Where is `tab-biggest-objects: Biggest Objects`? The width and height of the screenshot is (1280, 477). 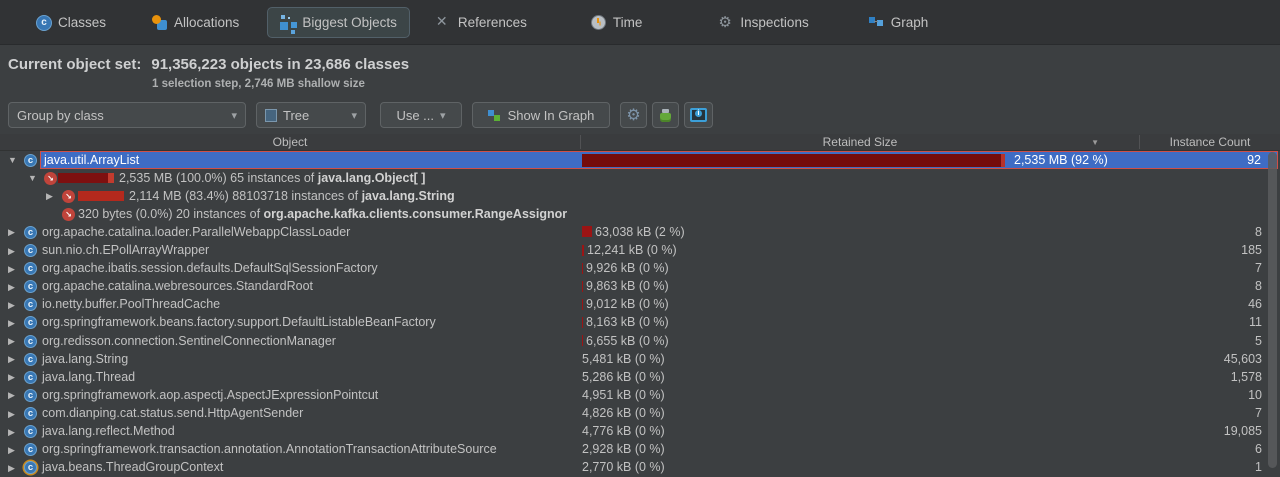
tab-biggest-objects: Biggest Objects is located at coordinates (338, 22).